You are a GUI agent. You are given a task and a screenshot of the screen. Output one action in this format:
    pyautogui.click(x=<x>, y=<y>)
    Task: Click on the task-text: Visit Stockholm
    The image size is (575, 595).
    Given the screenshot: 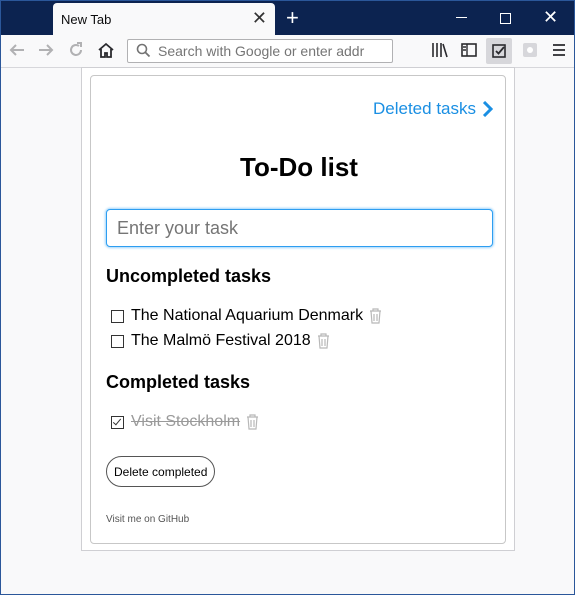 What is the action you would take?
    pyautogui.click(x=186, y=421)
    